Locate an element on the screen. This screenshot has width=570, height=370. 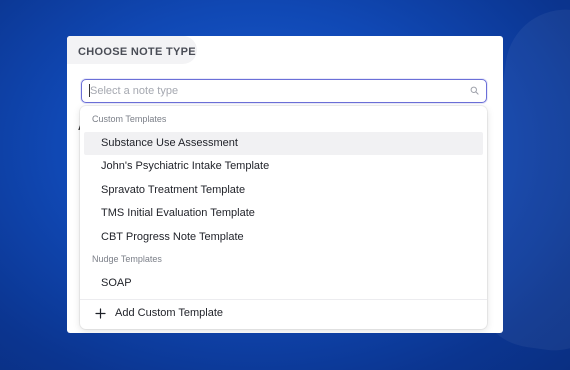
section-label-nudge: Nudge Templates is located at coordinates (127, 259).